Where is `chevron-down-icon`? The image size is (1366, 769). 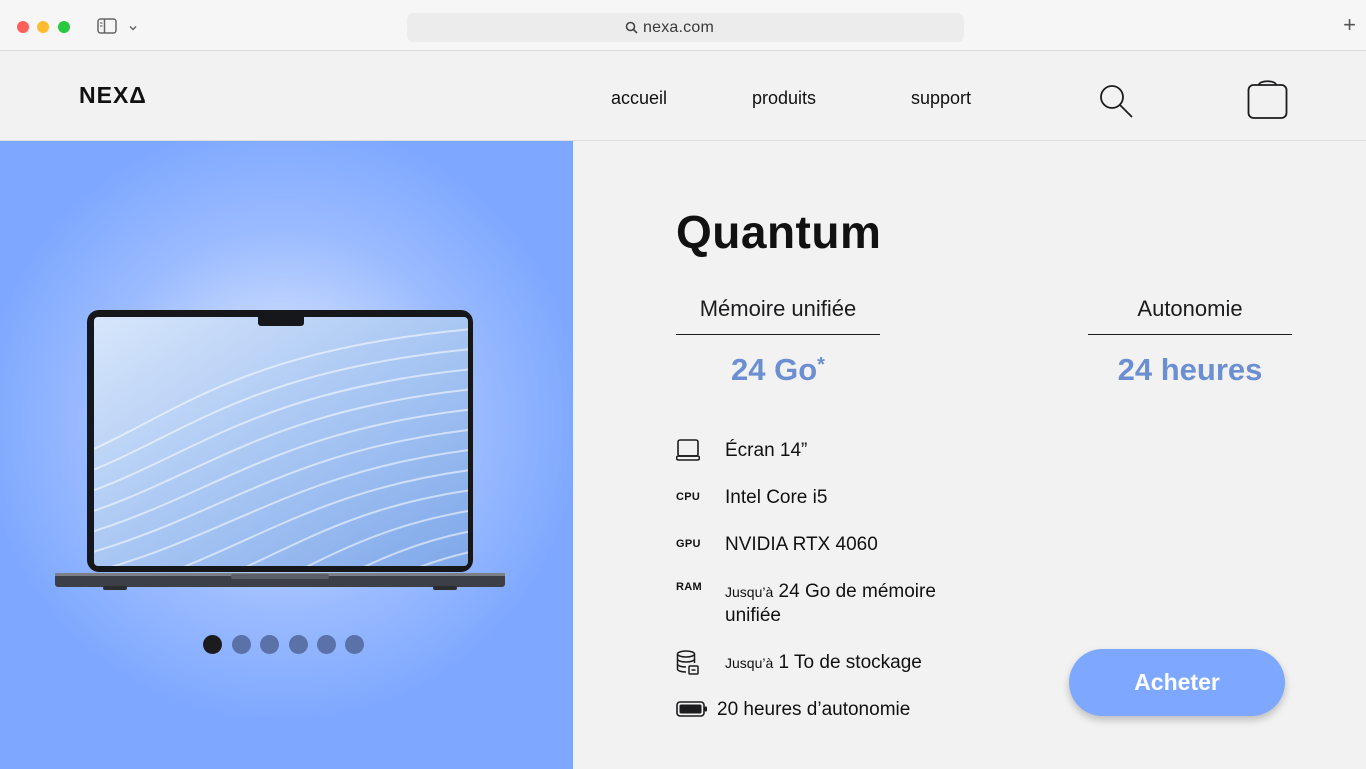 chevron-down-icon is located at coordinates (133, 29).